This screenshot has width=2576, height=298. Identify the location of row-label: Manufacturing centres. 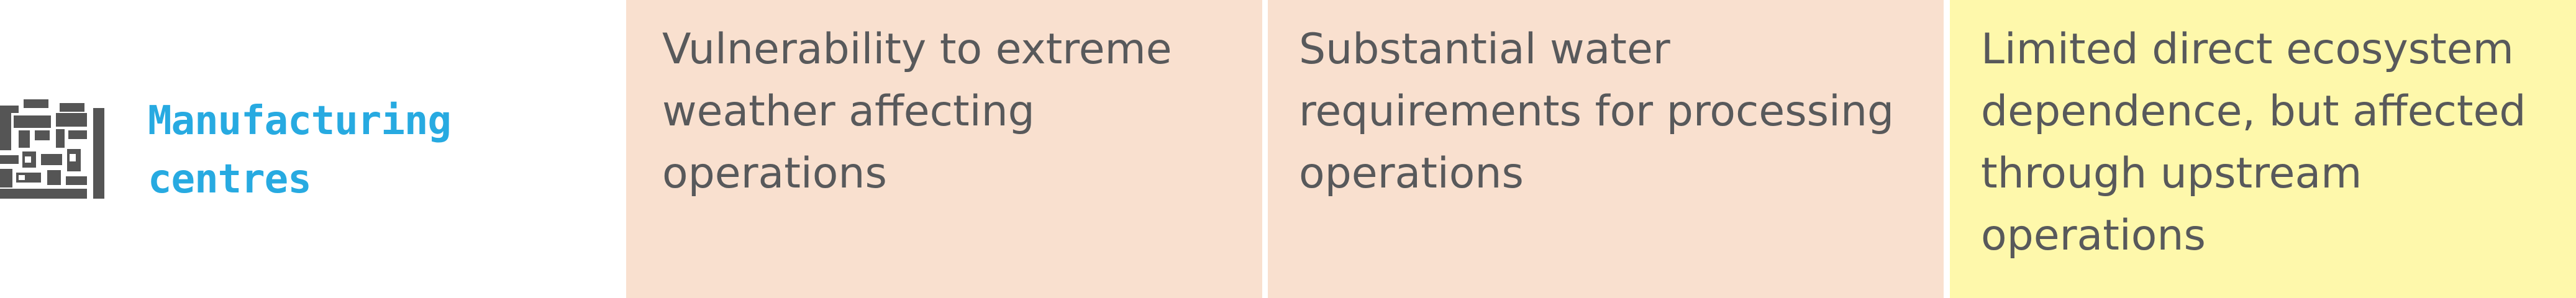
(300, 150).